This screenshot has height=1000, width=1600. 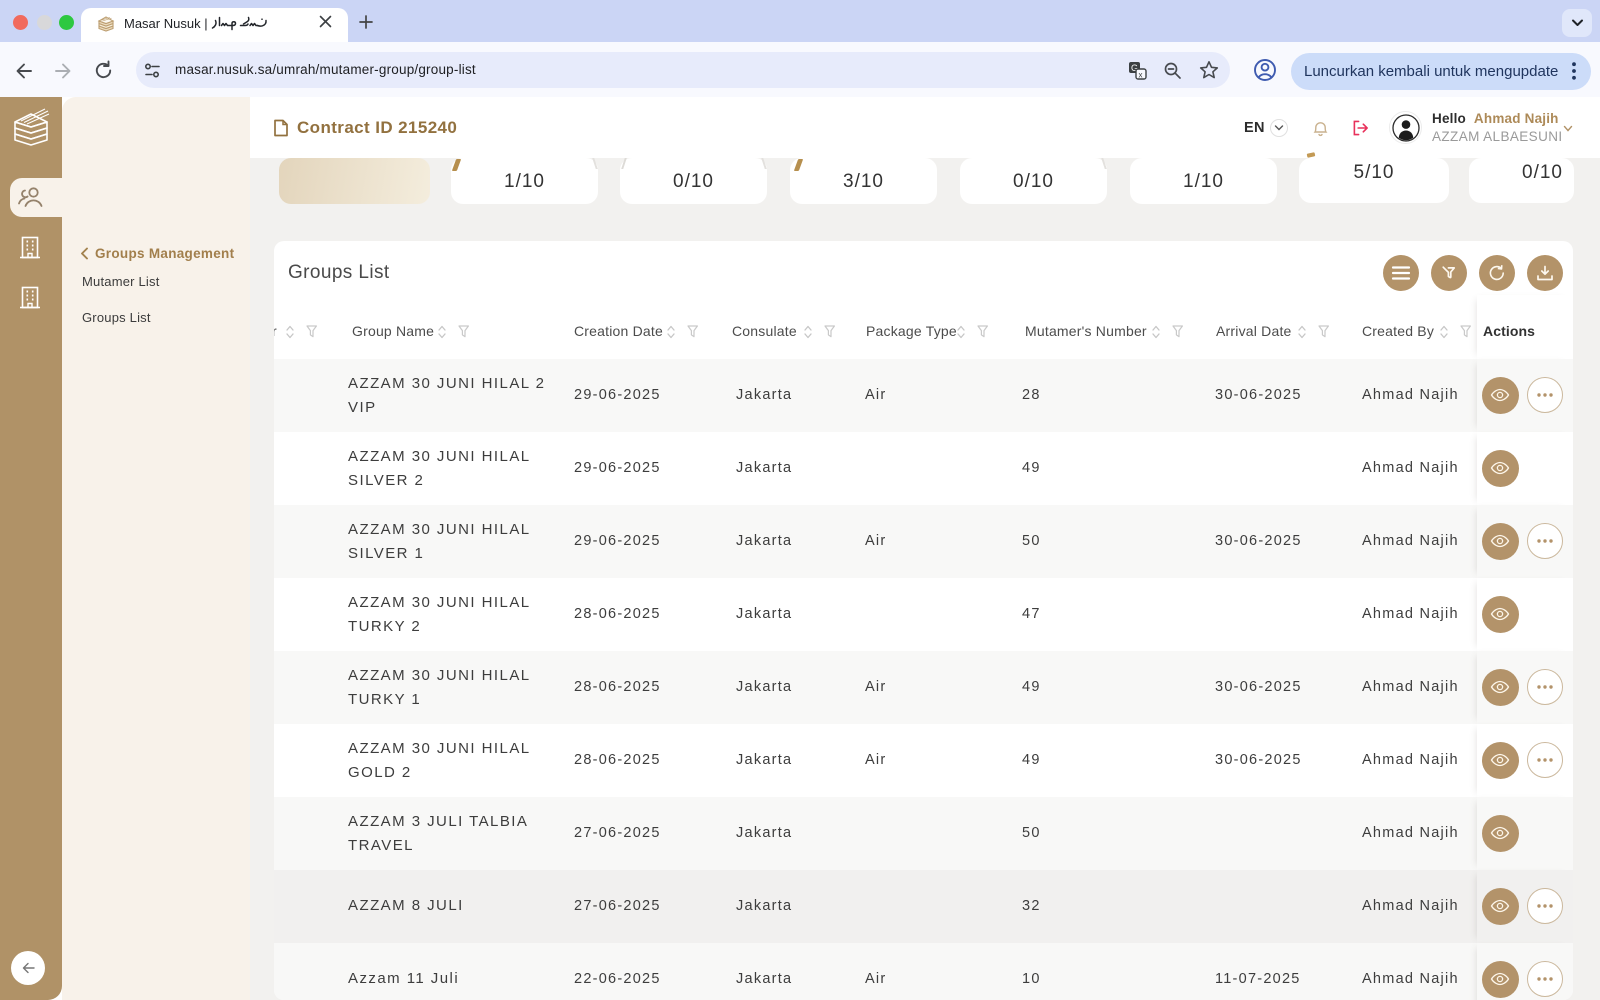 What do you see at coordinates (1141, 75) in the screenshot?
I see `svg-text: x` at bounding box center [1141, 75].